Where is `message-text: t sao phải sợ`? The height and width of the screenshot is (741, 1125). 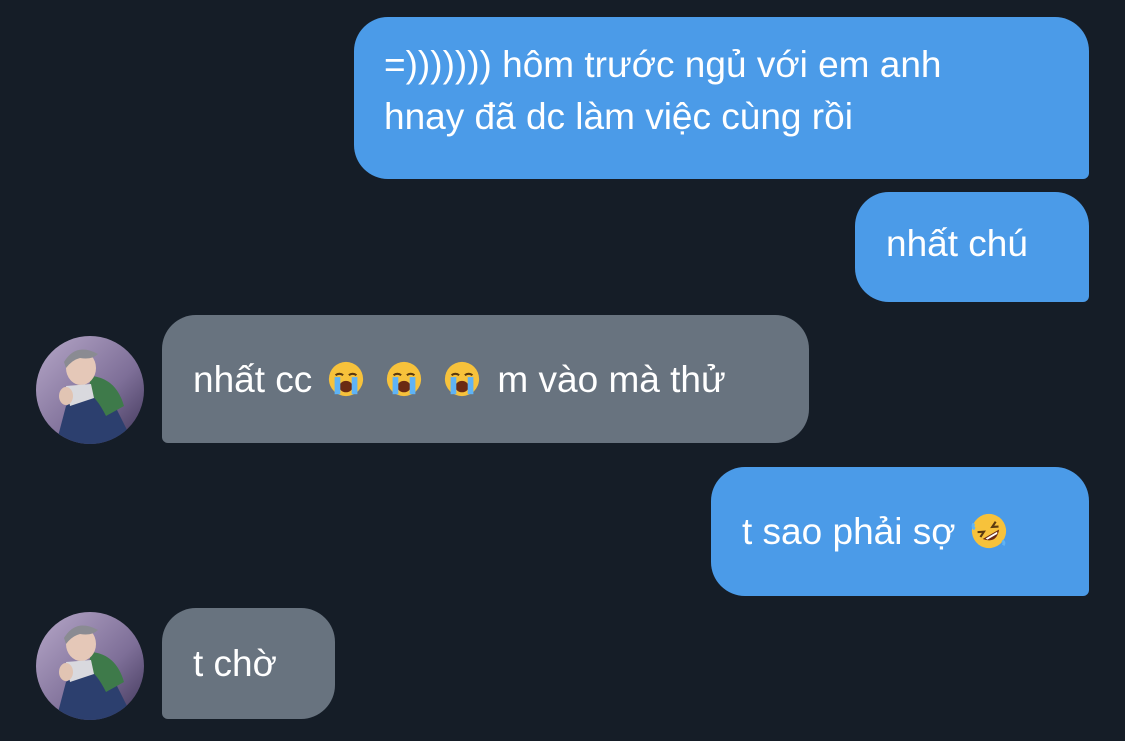
message-text: t sao phải sợ is located at coordinates (849, 531).